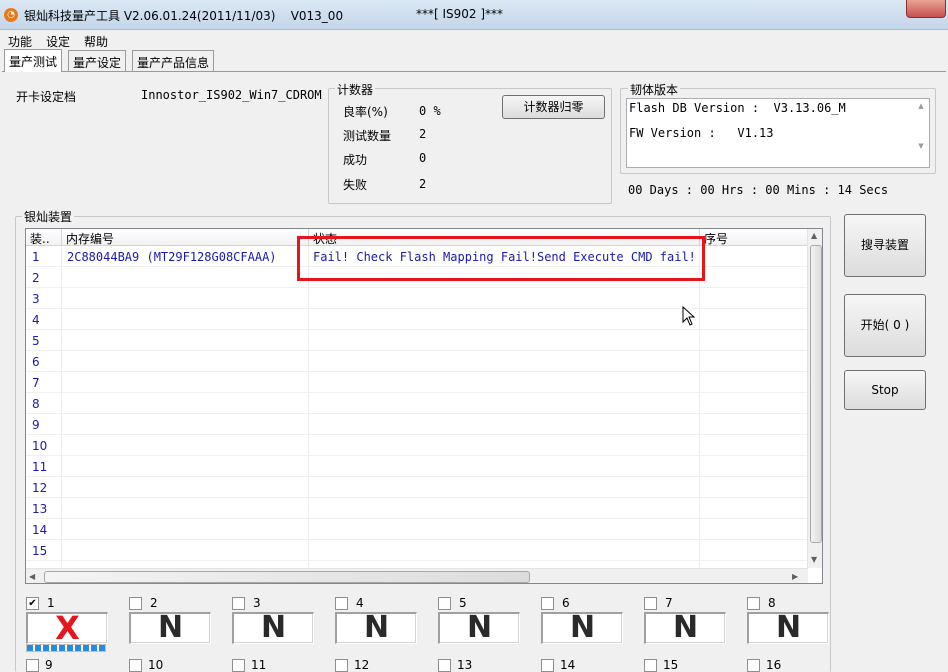  I want to click on slot-1-checkbox: ✔, so click(32, 603).